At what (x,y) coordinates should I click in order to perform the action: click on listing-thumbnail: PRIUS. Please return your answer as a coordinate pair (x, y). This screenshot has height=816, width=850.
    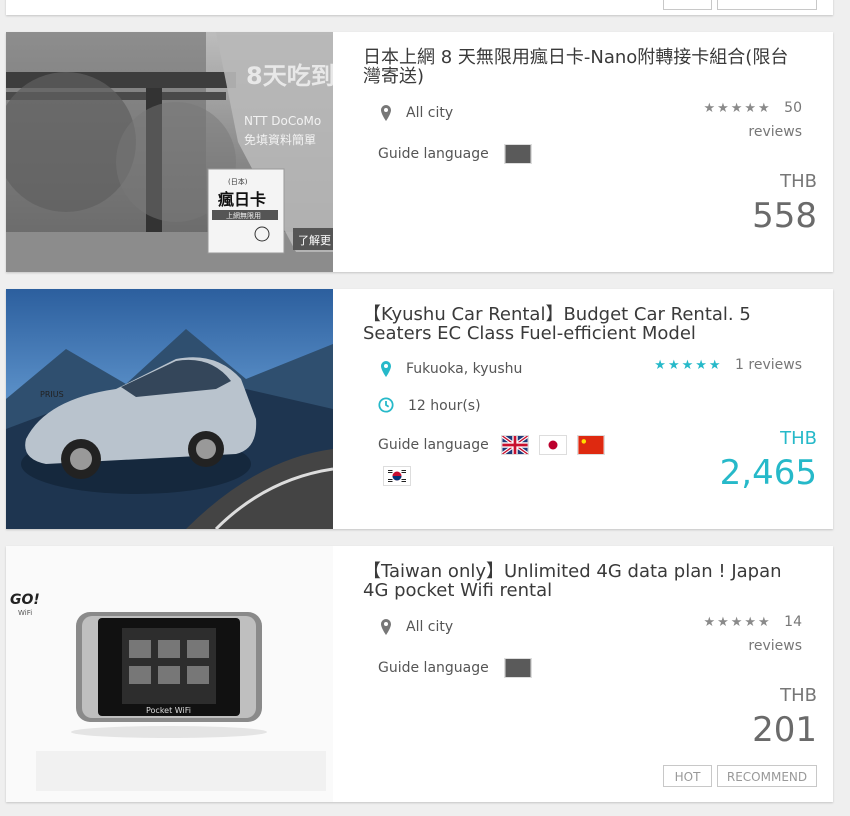
    Looking at the image, I should click on (169, 409).